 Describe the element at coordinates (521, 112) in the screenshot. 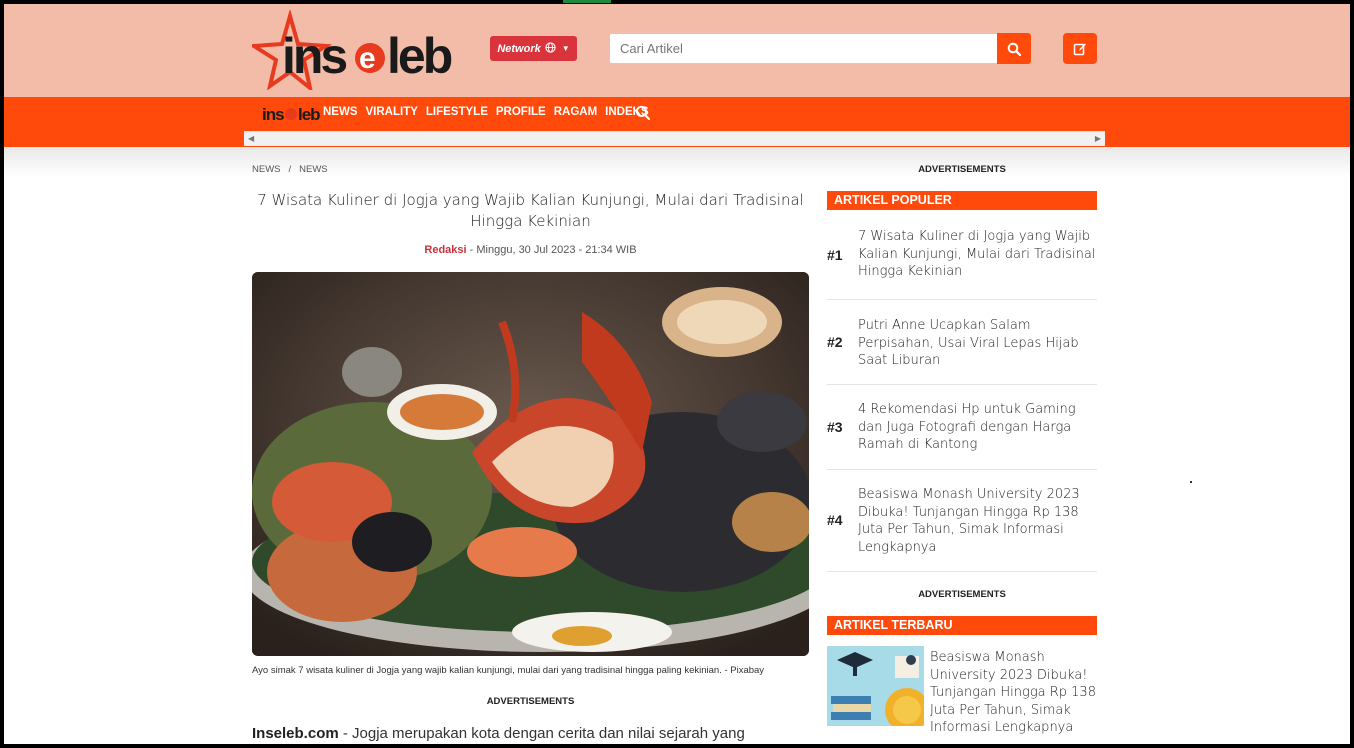

I see `nav-item-profile: PROFILE` at that location.